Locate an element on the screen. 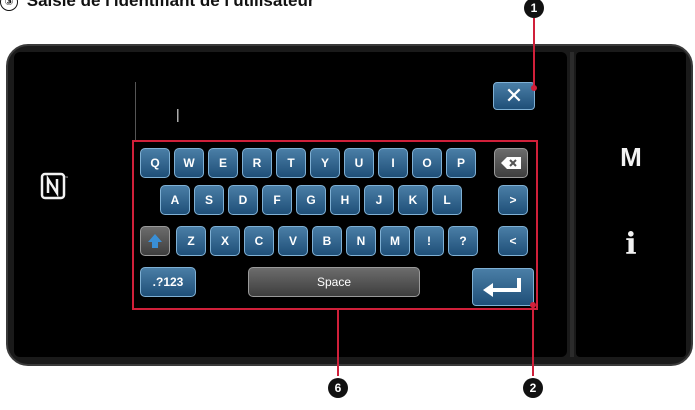  callout-marker-2: 2 is located at coordinates (533, 388).